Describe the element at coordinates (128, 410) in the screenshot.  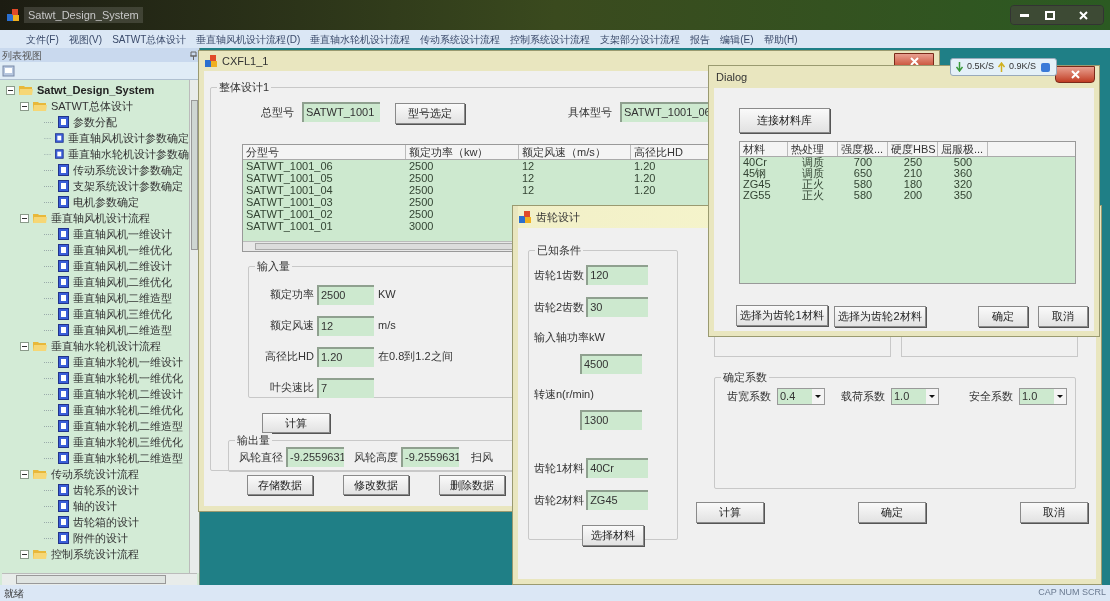
I see `tree-item: 垂直轴水轮机二维优化` at that location.